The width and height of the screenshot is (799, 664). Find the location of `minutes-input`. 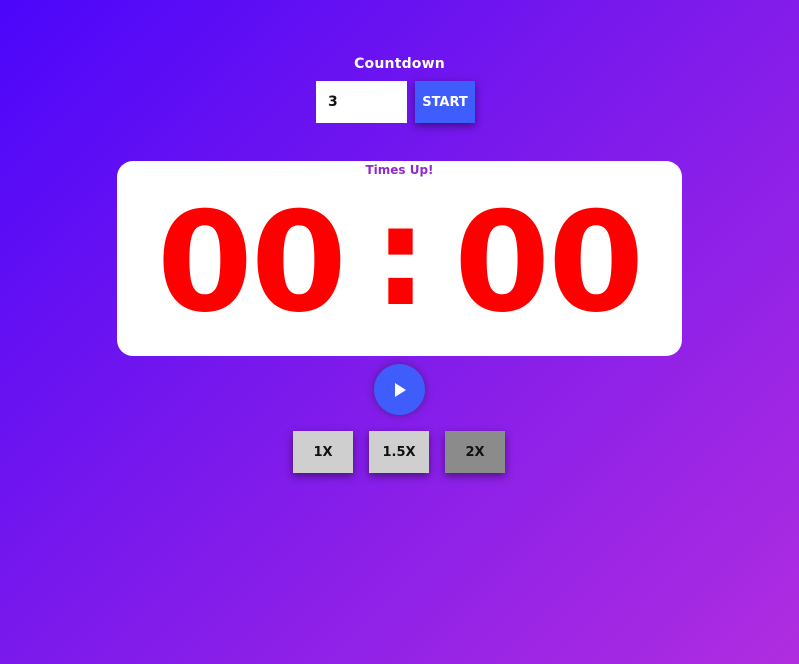

minutes-input is located at coordinates (361, 102).